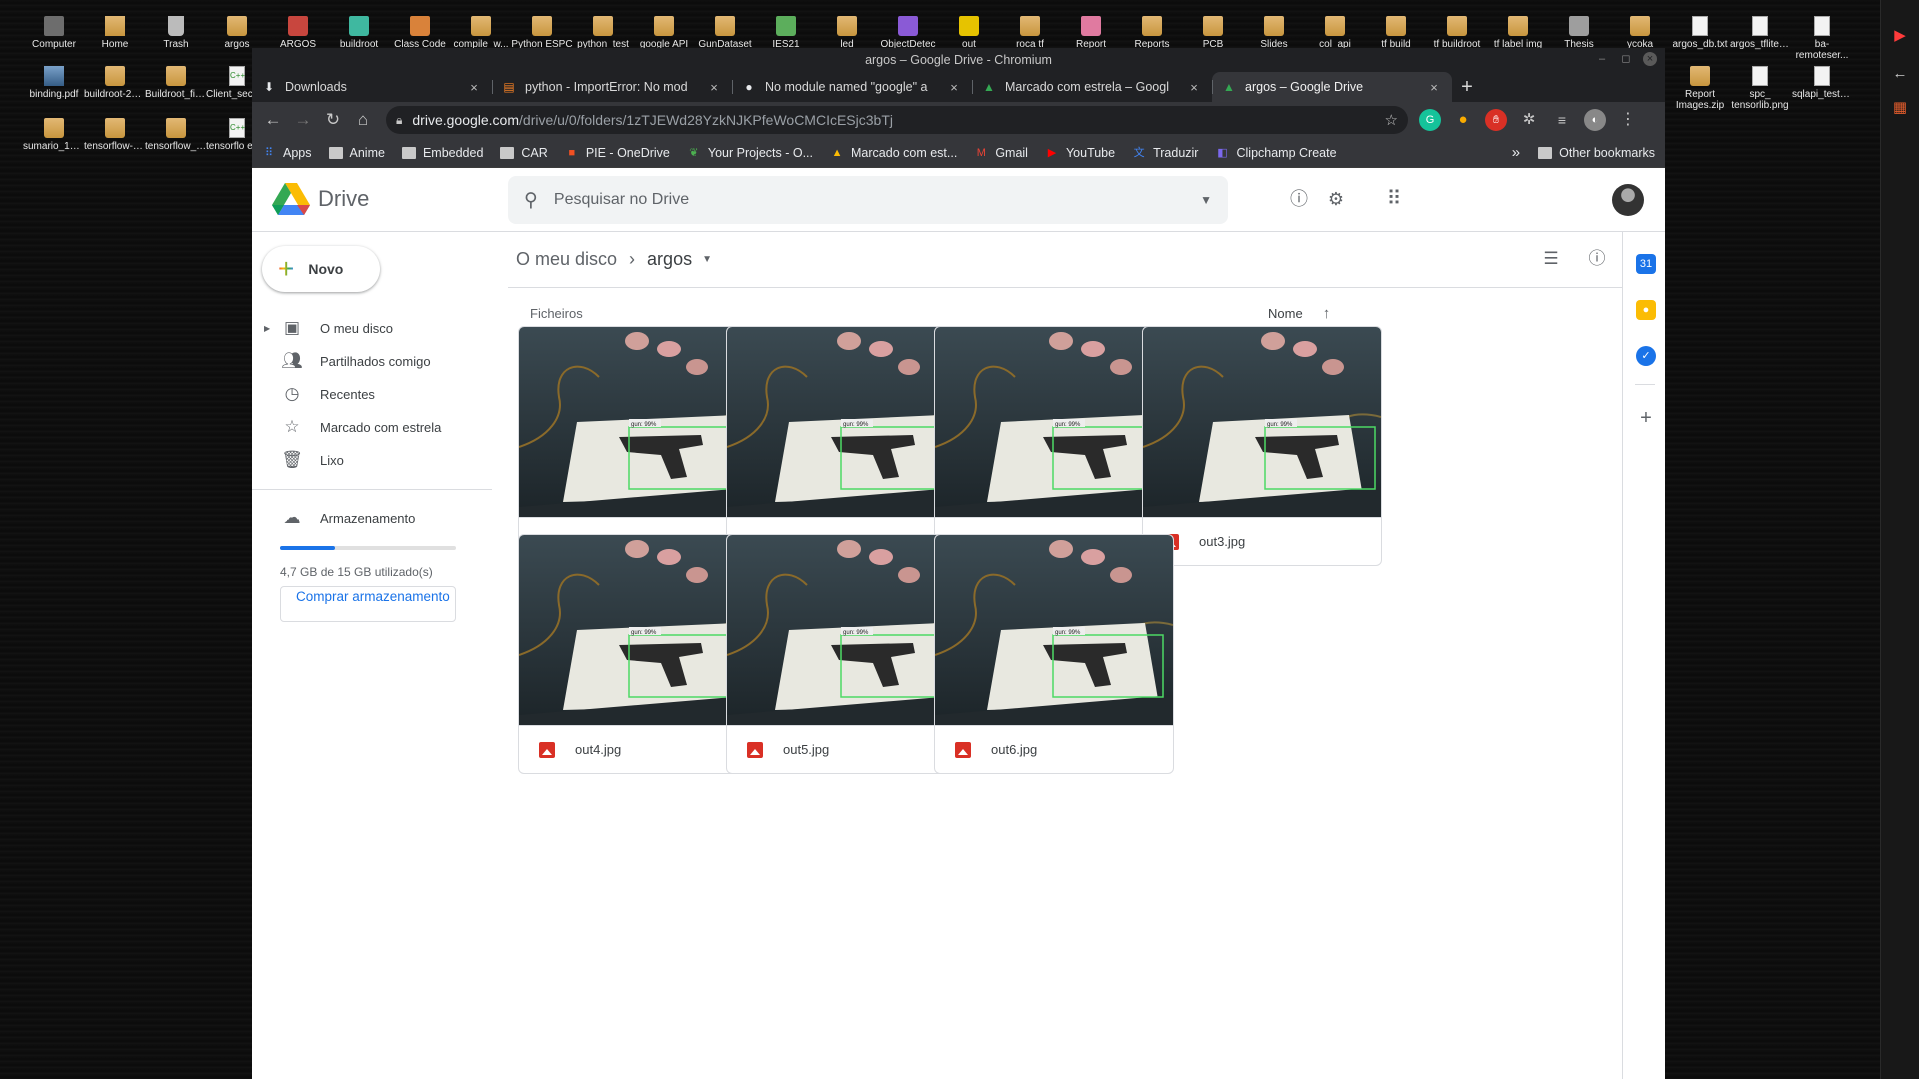  I want to click on nav-storage: ☁ Armazenamento, so click(372, 518).